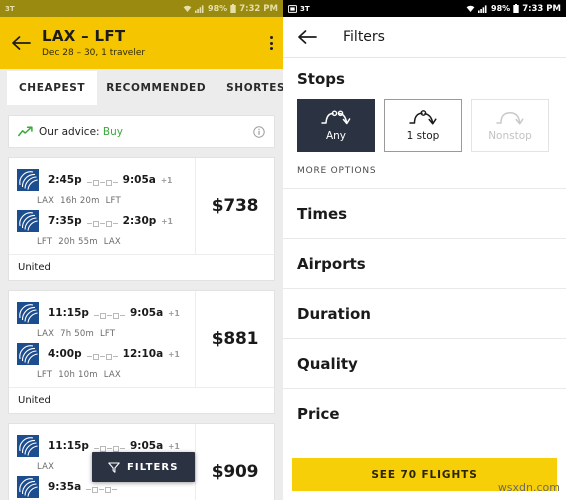  Describe the element at coordinates (424, 363) in the screenshot. I see `filter-section-quality: Quality` at that location.